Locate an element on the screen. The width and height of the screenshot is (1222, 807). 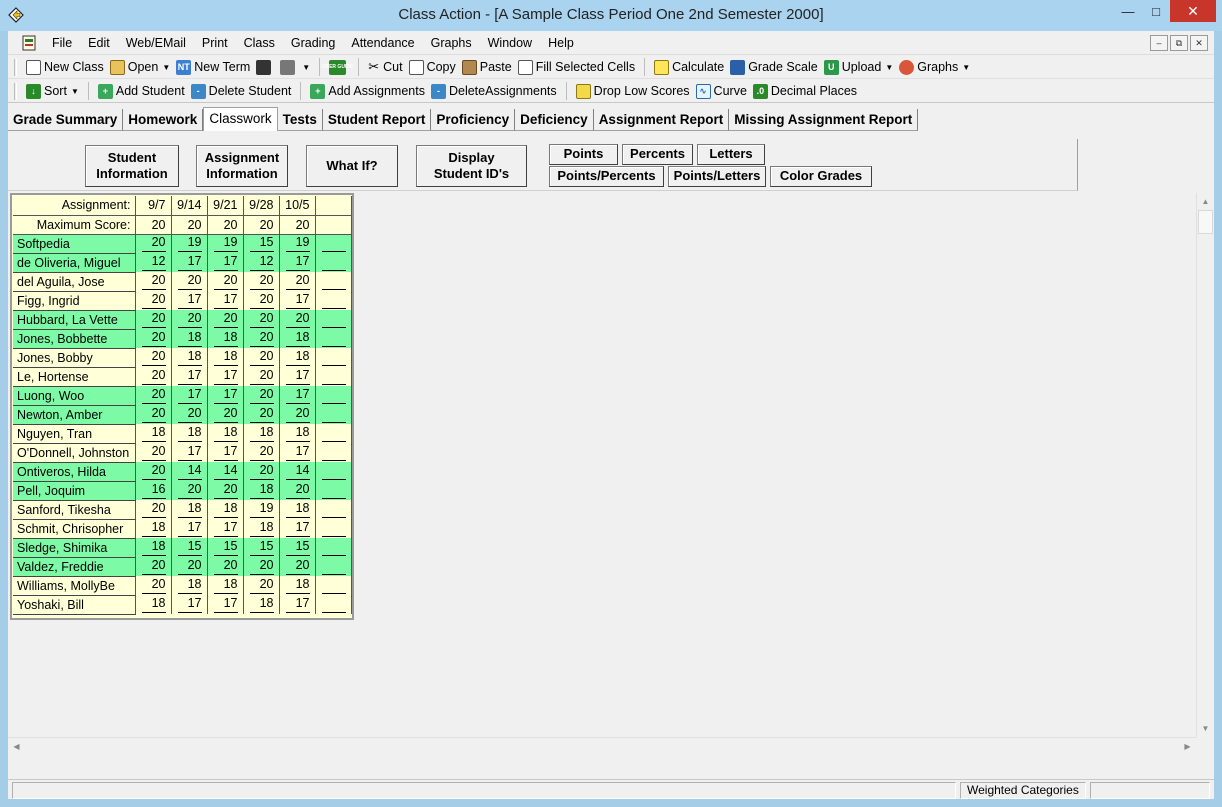
add-assignments-button: + Add Assignments is located at coordinates (367, 91).